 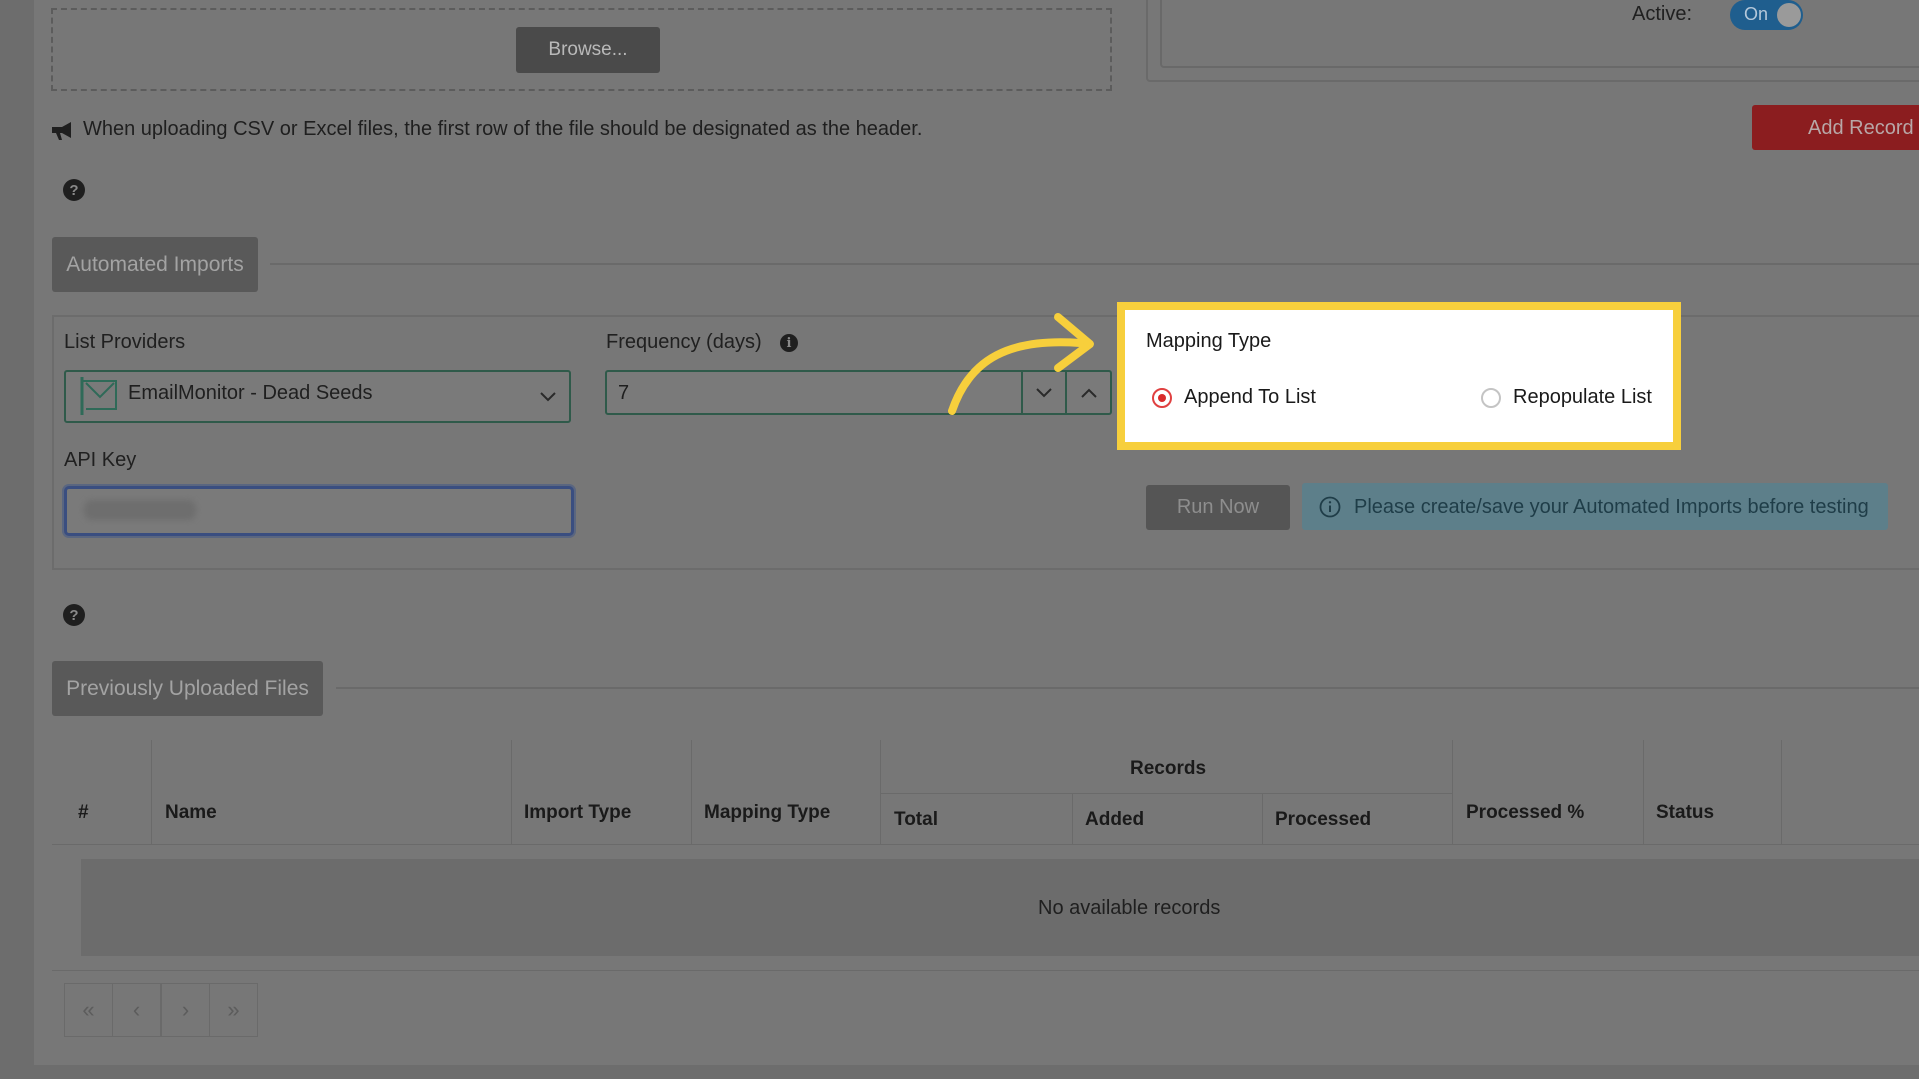 I want to click on col-mapping-type: Mapping Type, so click(x=767, y=813).